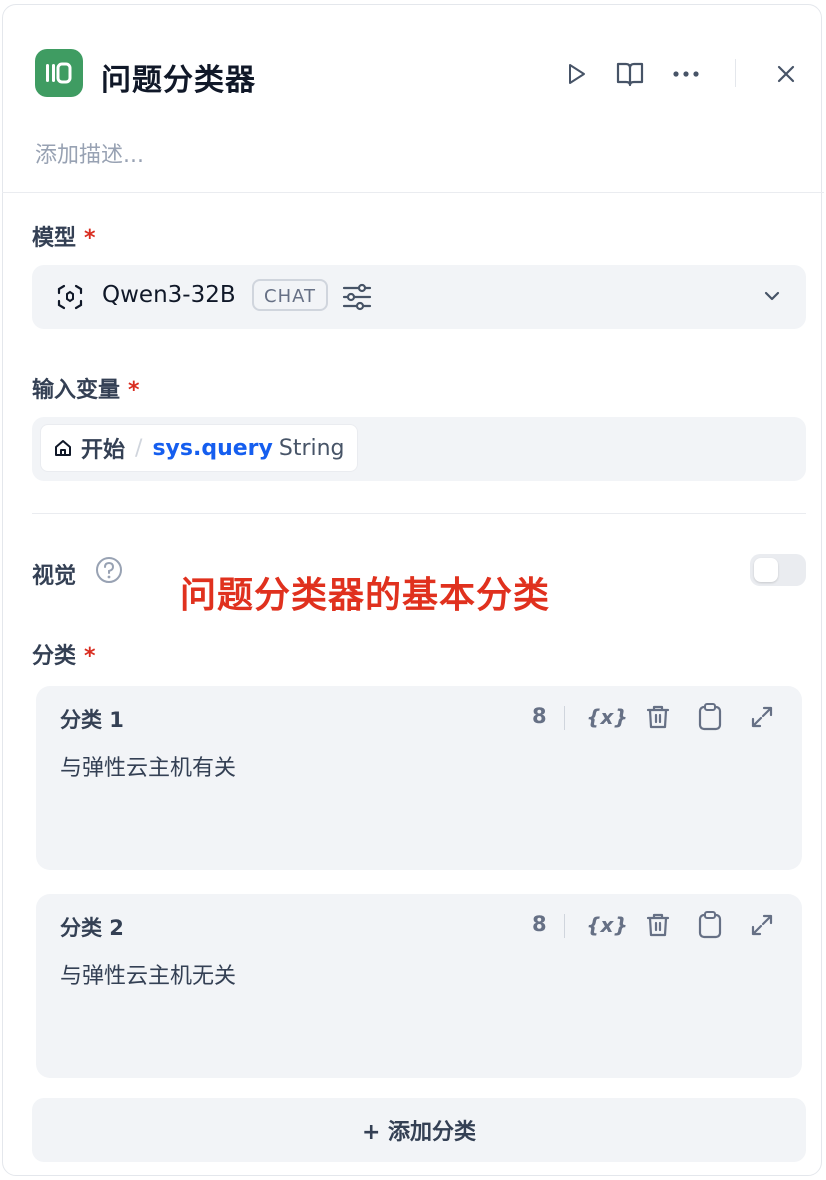  I want to click on panel-header: 问题分类器, so click(418, 75).